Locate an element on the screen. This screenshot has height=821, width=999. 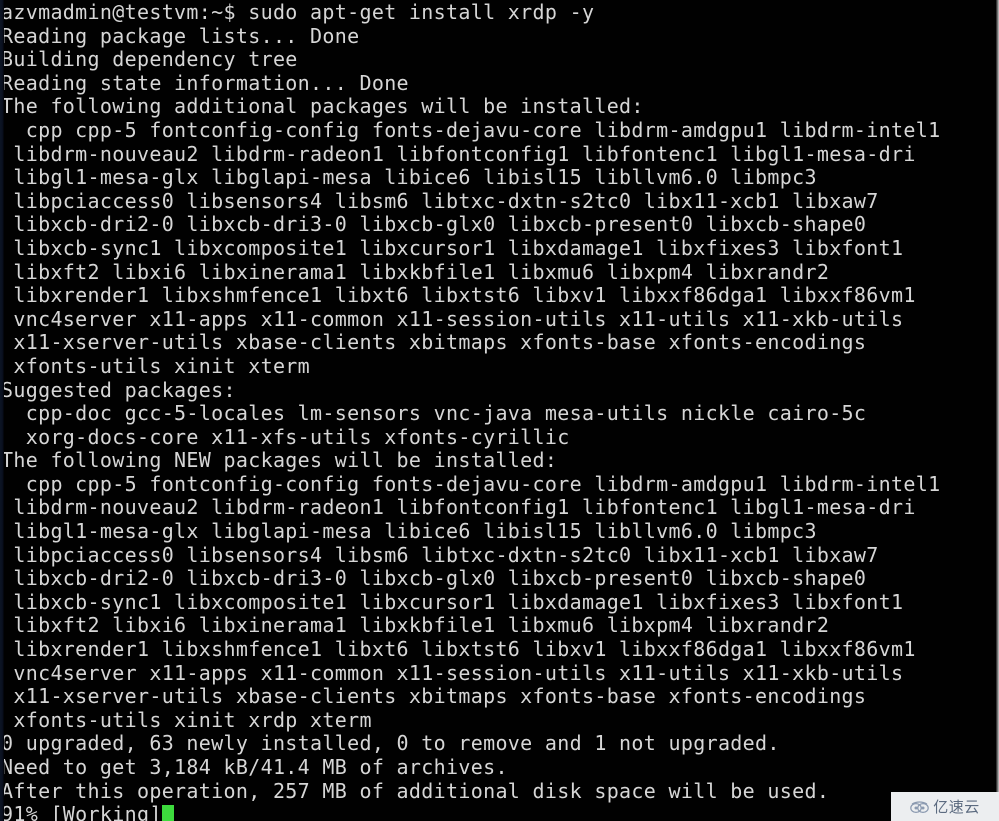
terminal-line: Building dependency tree is located at coordinates (149, 59).